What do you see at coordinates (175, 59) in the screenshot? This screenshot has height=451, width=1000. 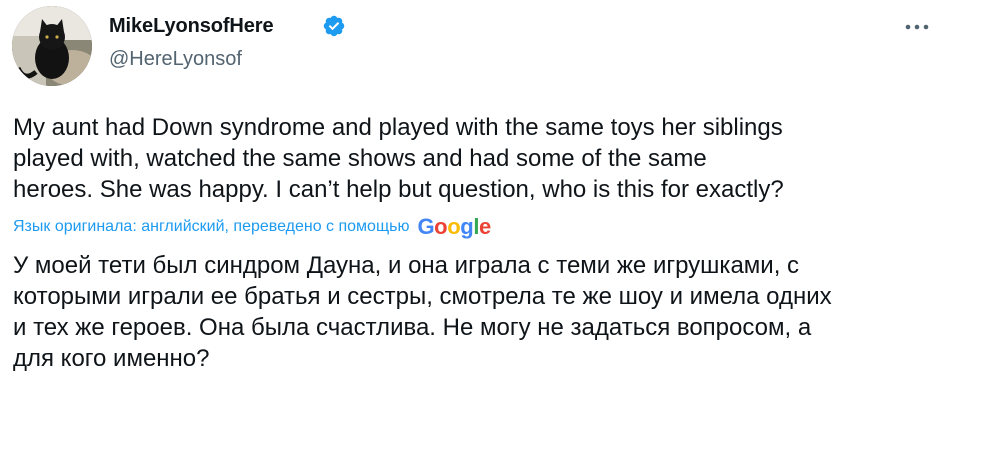 I see `author-handle: @HereLyonsof` at bounding box center [175, 59].